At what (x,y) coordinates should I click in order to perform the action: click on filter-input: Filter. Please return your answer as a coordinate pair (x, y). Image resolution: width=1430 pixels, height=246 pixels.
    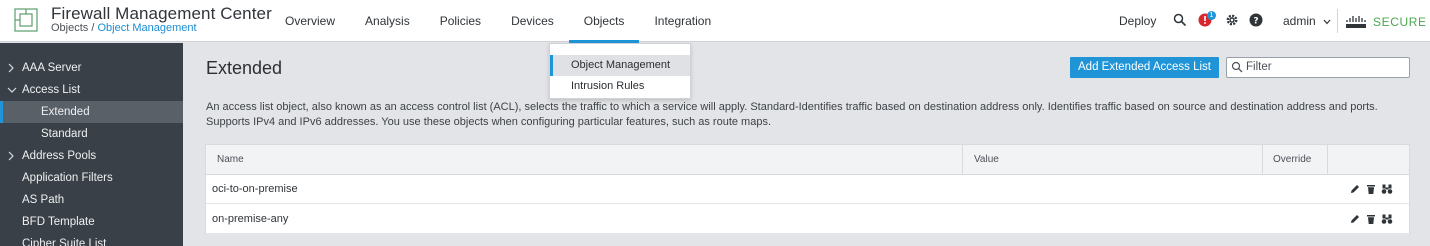
    Looking at the image, I should click on (1318, 67).